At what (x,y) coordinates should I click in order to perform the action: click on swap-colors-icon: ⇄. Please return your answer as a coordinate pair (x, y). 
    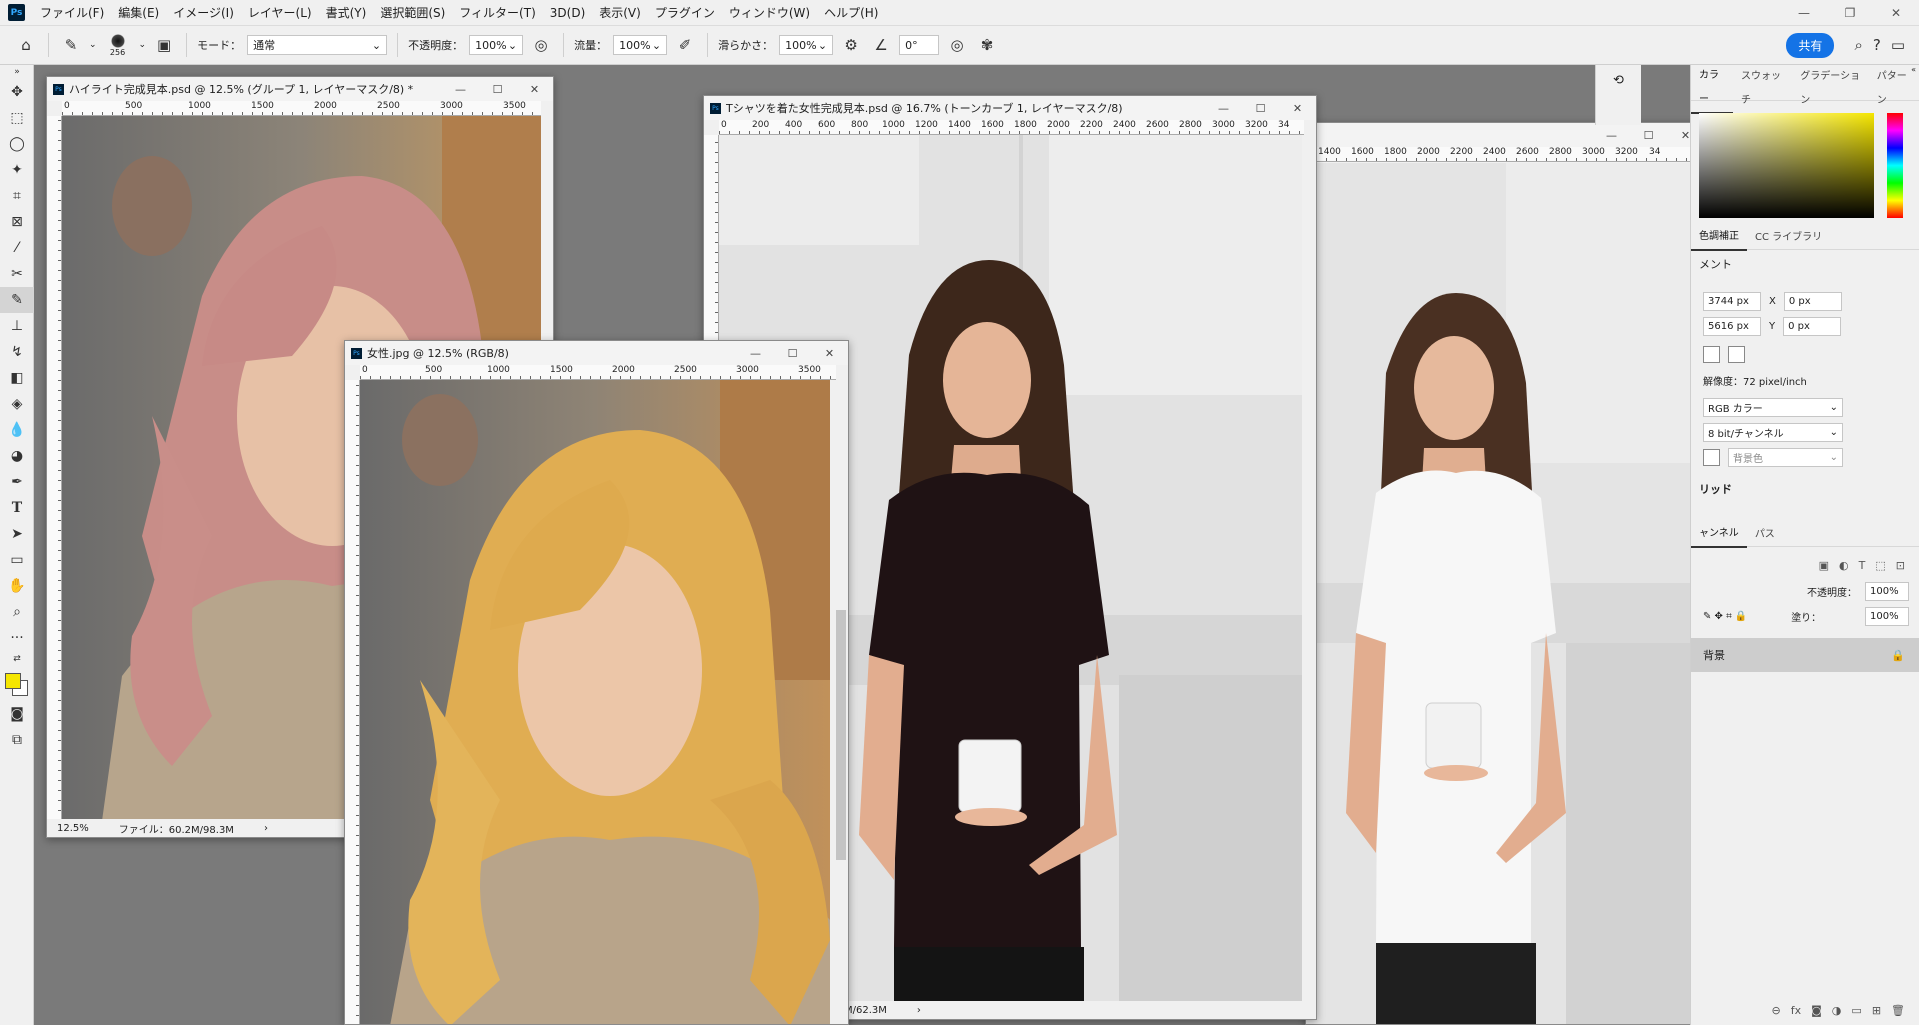
    Looking at the image, I should click on (17, 659).